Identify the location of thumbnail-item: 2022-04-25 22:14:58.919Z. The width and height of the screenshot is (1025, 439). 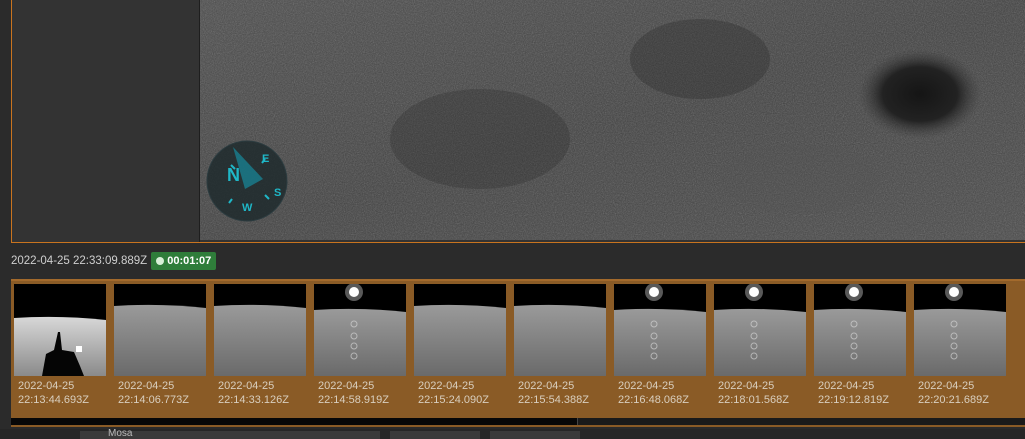
(360, 345).